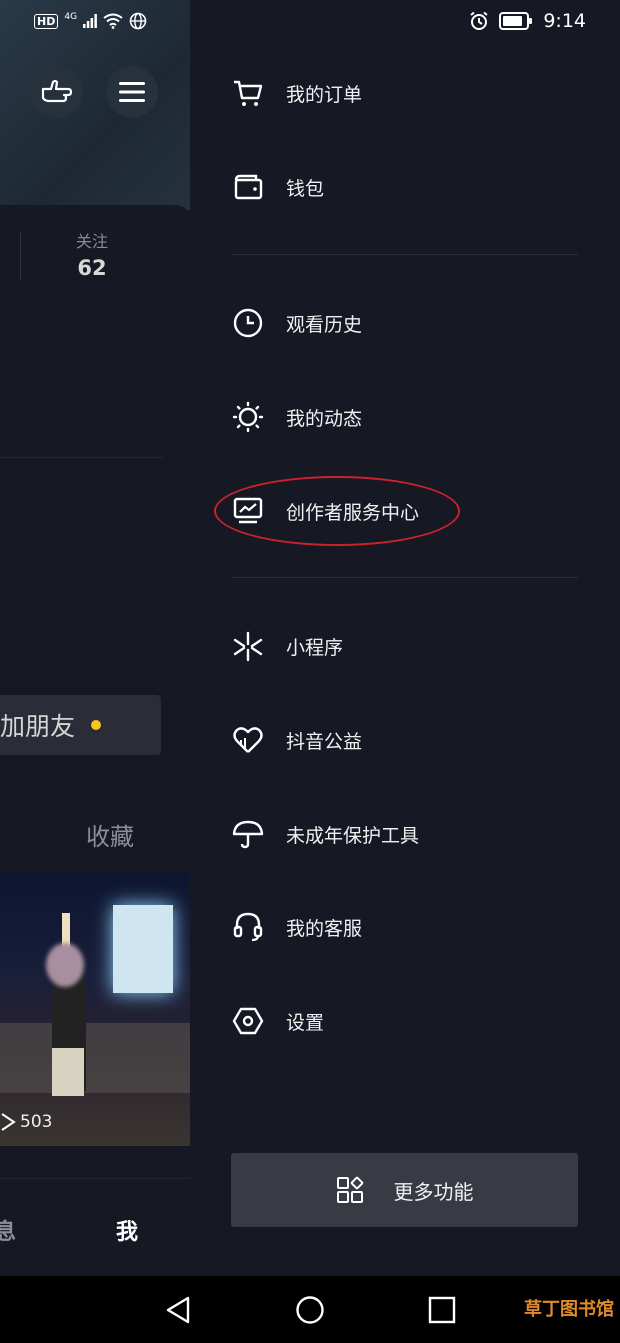 Image resolution: width=620 pixels, height=1343 pixels. I want to click on menu-item-customer-service: 我的客服, so click(297, 927).